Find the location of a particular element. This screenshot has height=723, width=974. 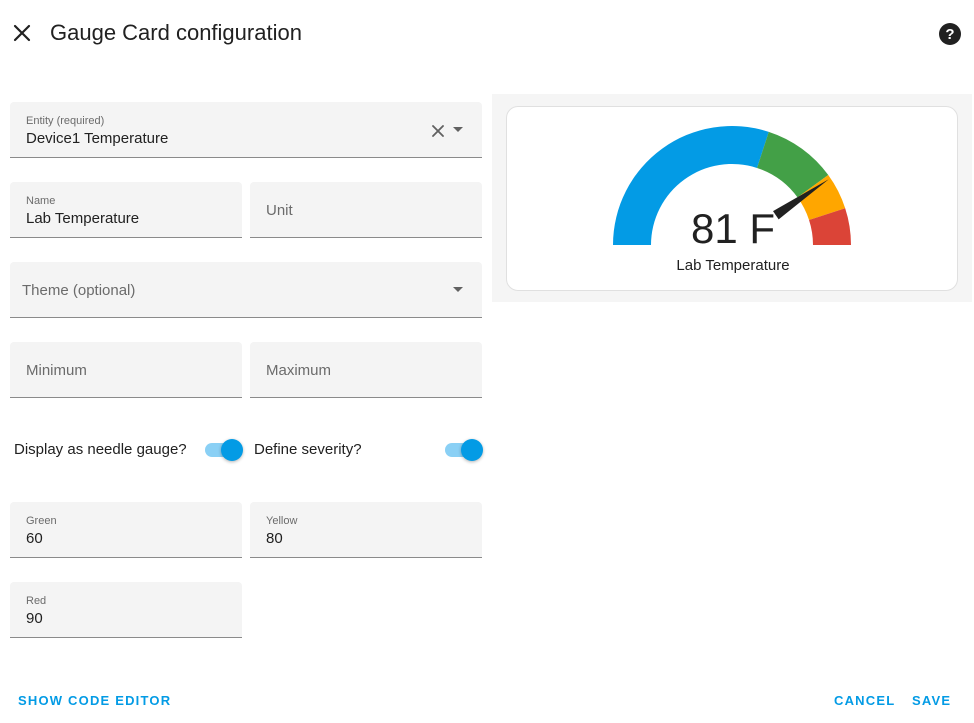

needle-toggle-thumb is located at coordinates (232, 450).